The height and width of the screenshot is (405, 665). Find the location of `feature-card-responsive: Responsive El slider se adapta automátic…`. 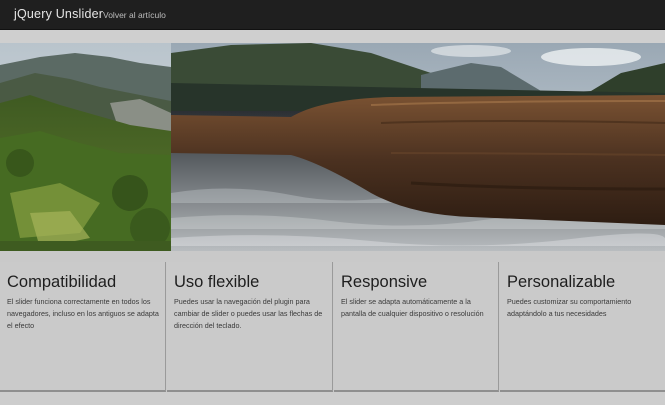

feature-card-responsive: Responsive El slider se adapta automátic… is located at coordinates (416, 327).